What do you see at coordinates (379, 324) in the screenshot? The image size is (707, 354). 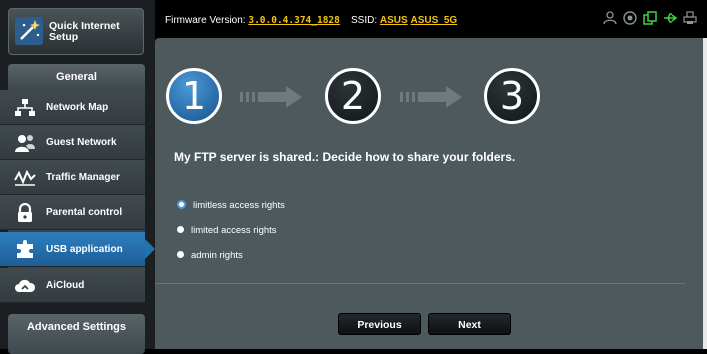 I see `previous-button: Previous` at bounding box center [379, 324].